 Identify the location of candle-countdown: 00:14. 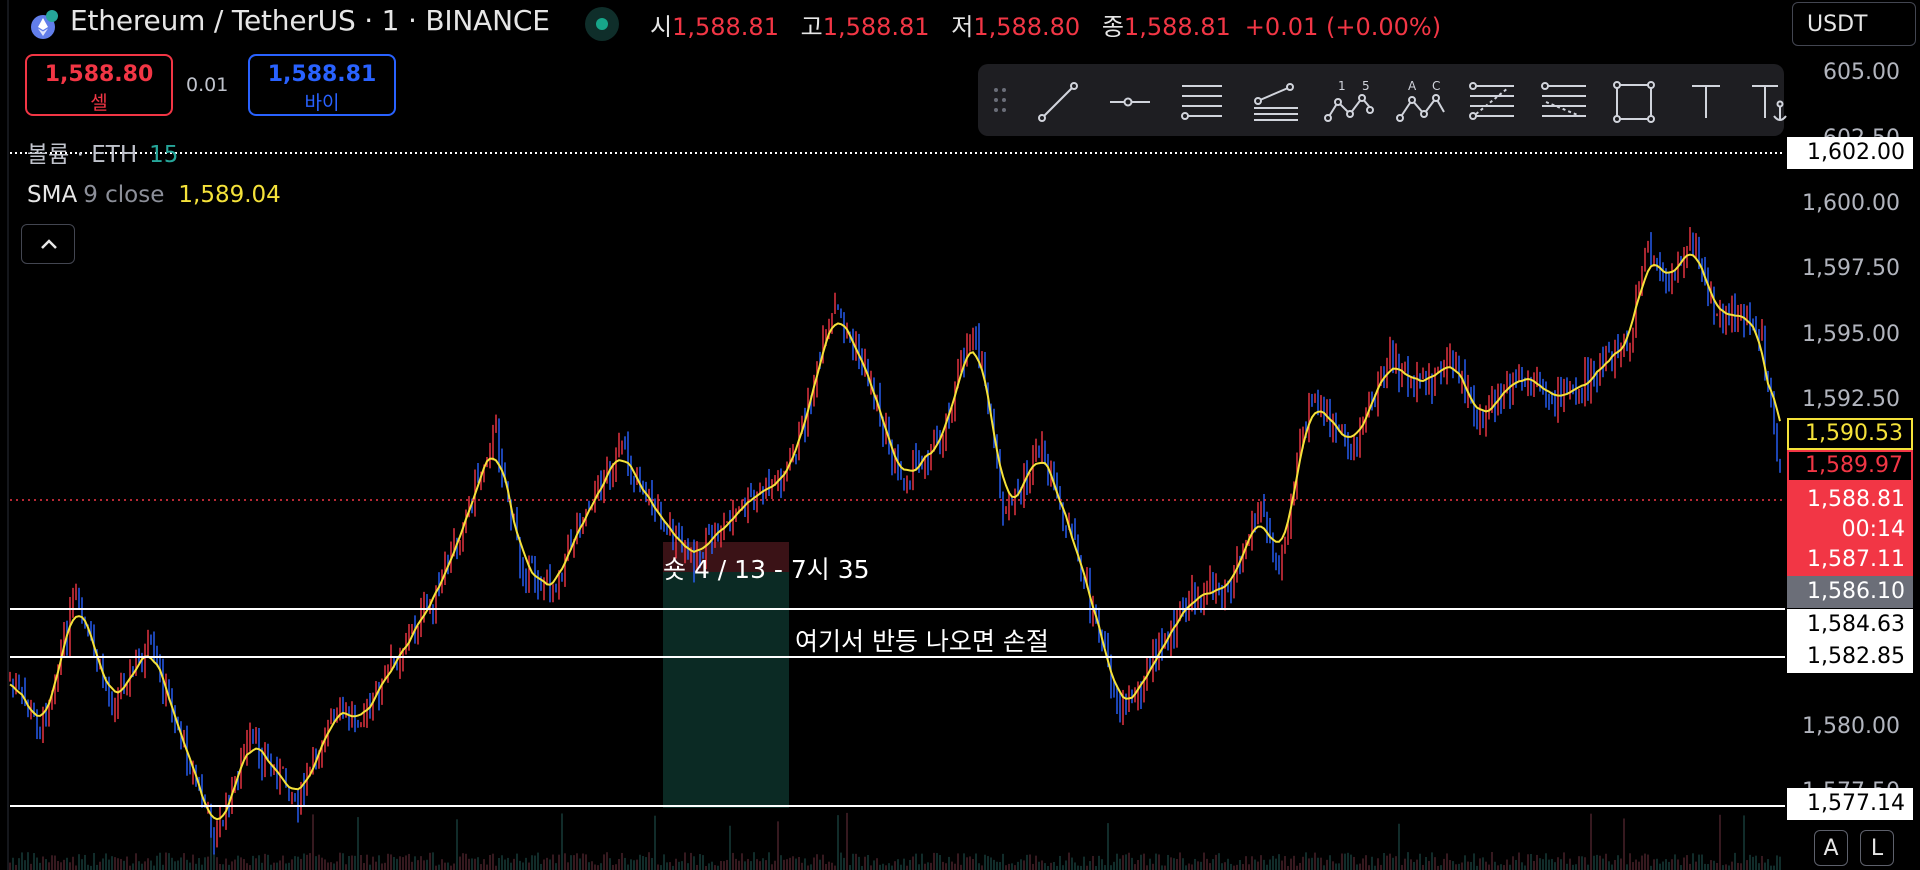
(1873, 529).